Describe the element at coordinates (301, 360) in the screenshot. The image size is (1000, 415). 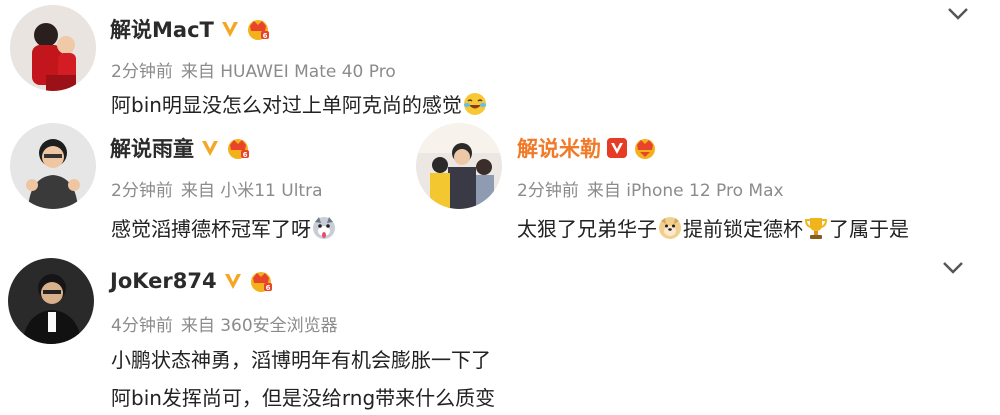
I see `comment-text-line: 小鹏状态神勇，滔博明年有机会膨胀一下了` at that location.